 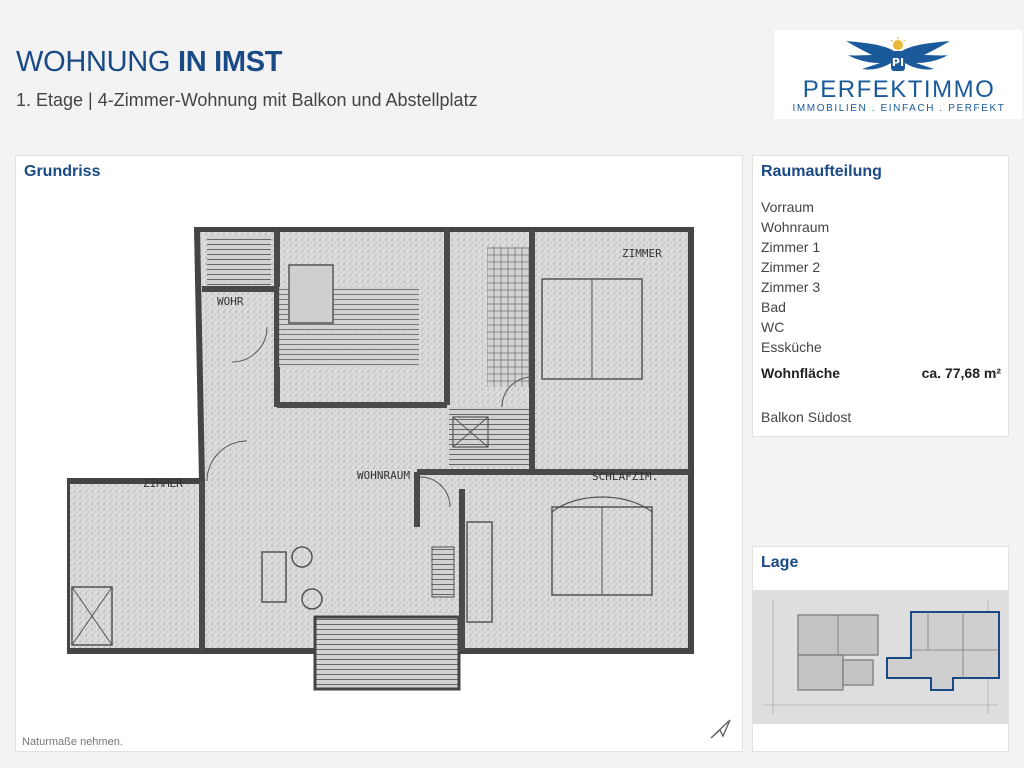 I want to click on balcony-info: Balkon Südost, so click(x=806, y=417).